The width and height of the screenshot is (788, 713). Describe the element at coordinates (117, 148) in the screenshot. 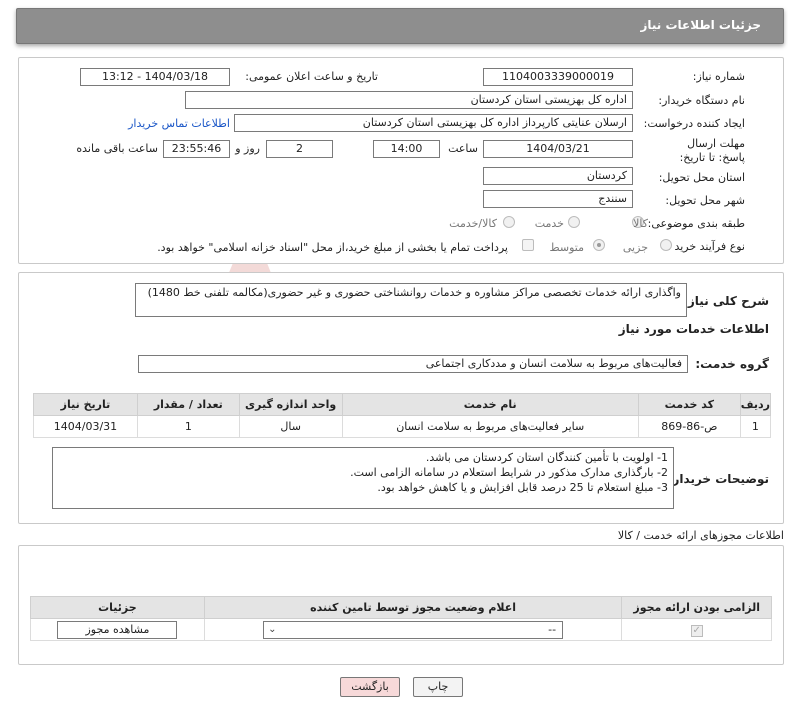

I see `remaining-time-label: ساعت باقی مانده` at that location.